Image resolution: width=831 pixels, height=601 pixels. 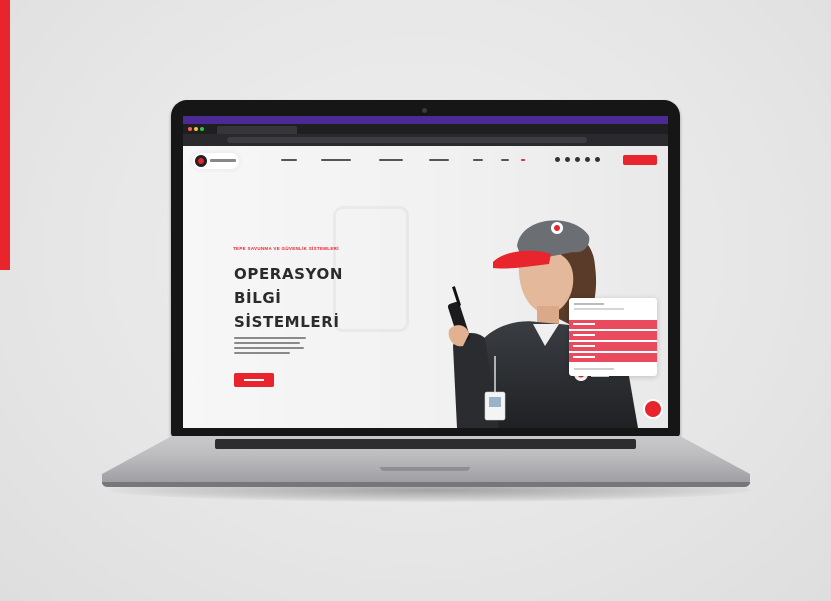 What do you see at coordinates (425, 444) in the screenshot?
I see `laptop-hinge` at bounding box center [425, 444].